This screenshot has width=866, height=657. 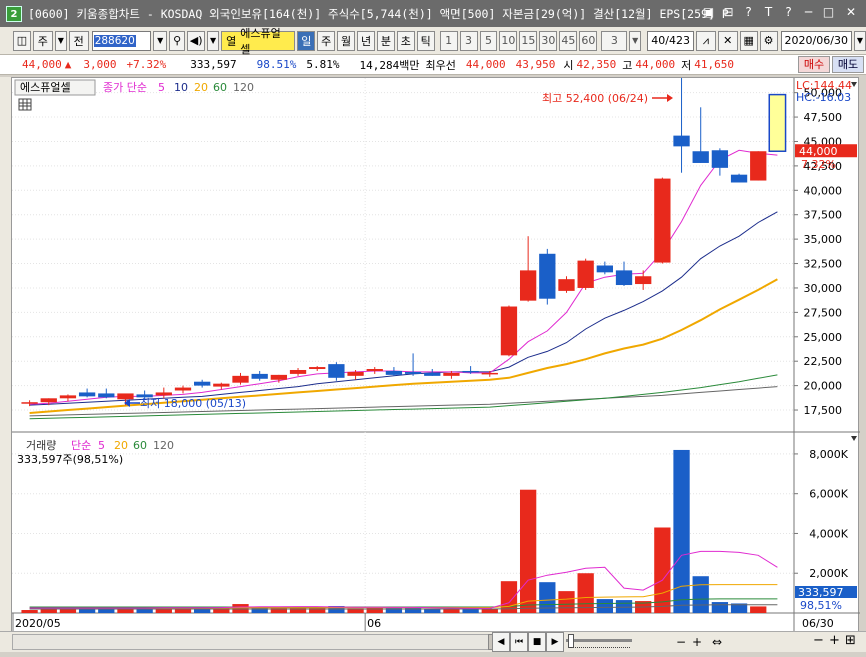 I want to click on legend-ma-60: 60, so click(x=220, y=87).